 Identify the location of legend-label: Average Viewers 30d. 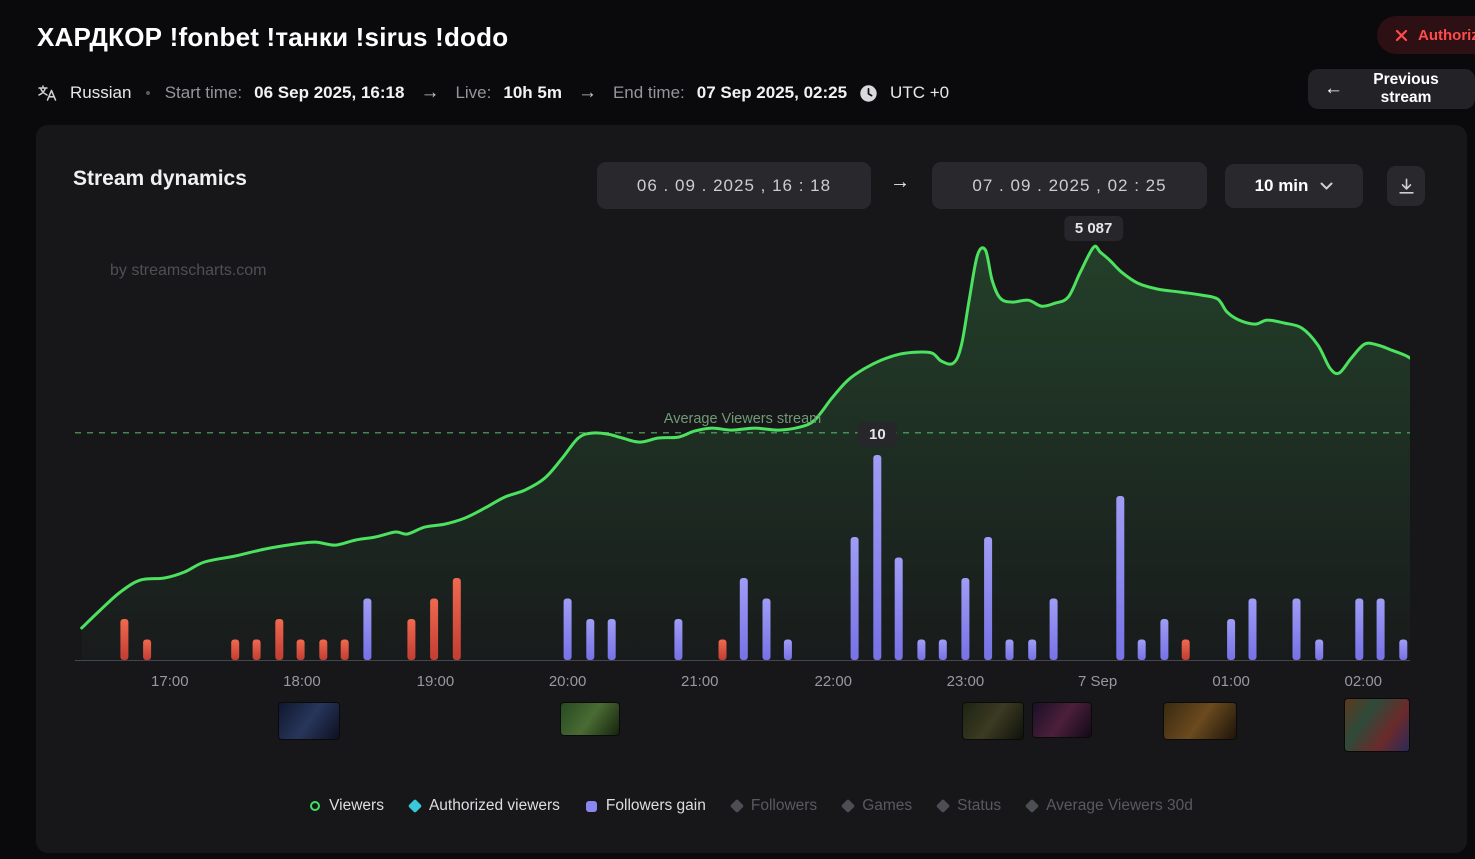
(1119, 805).